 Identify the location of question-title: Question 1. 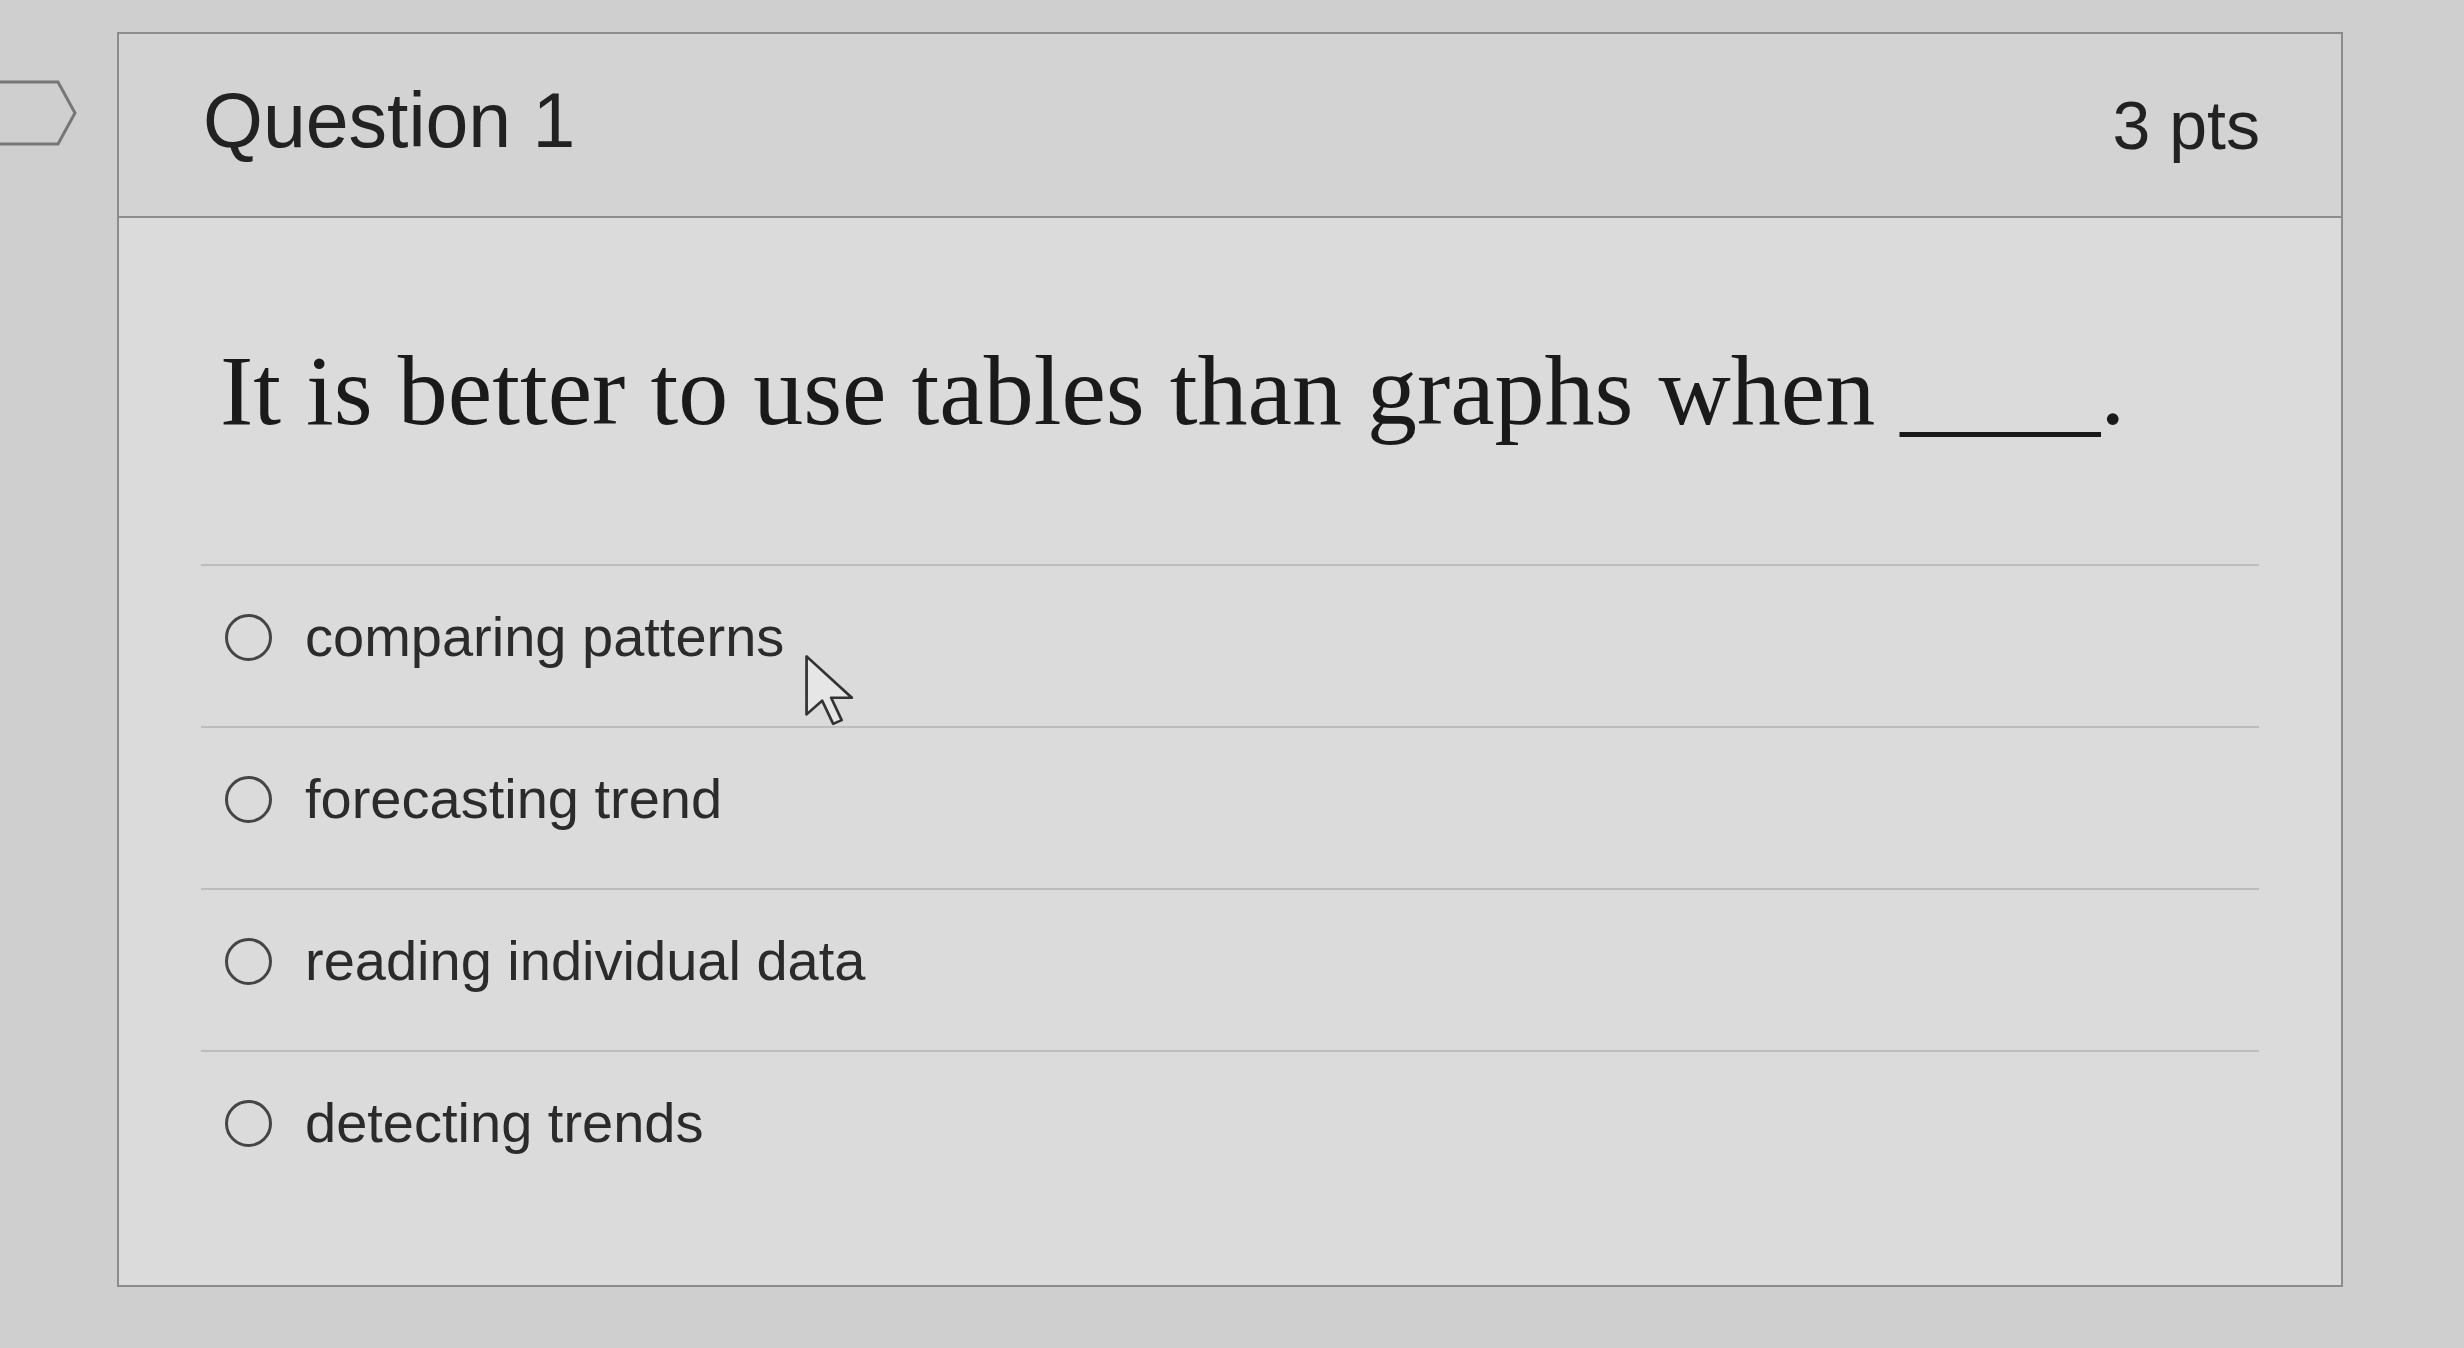
(389, 123).